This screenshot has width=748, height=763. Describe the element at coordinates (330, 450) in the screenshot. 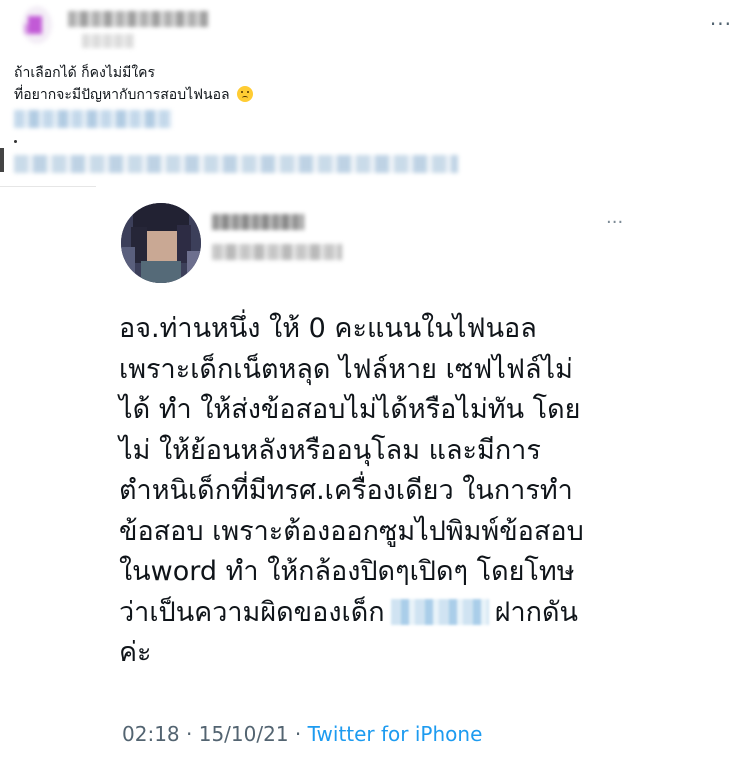

I see `tweet-line: ไม่ ให้ย้อนหลังหรืออนุโลม และมีการ` at that location.